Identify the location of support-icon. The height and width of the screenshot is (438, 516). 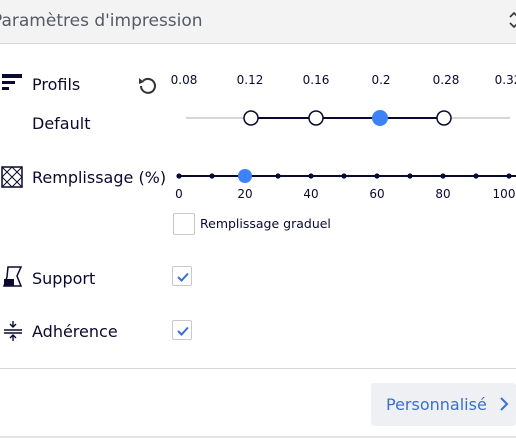
(13, 277).